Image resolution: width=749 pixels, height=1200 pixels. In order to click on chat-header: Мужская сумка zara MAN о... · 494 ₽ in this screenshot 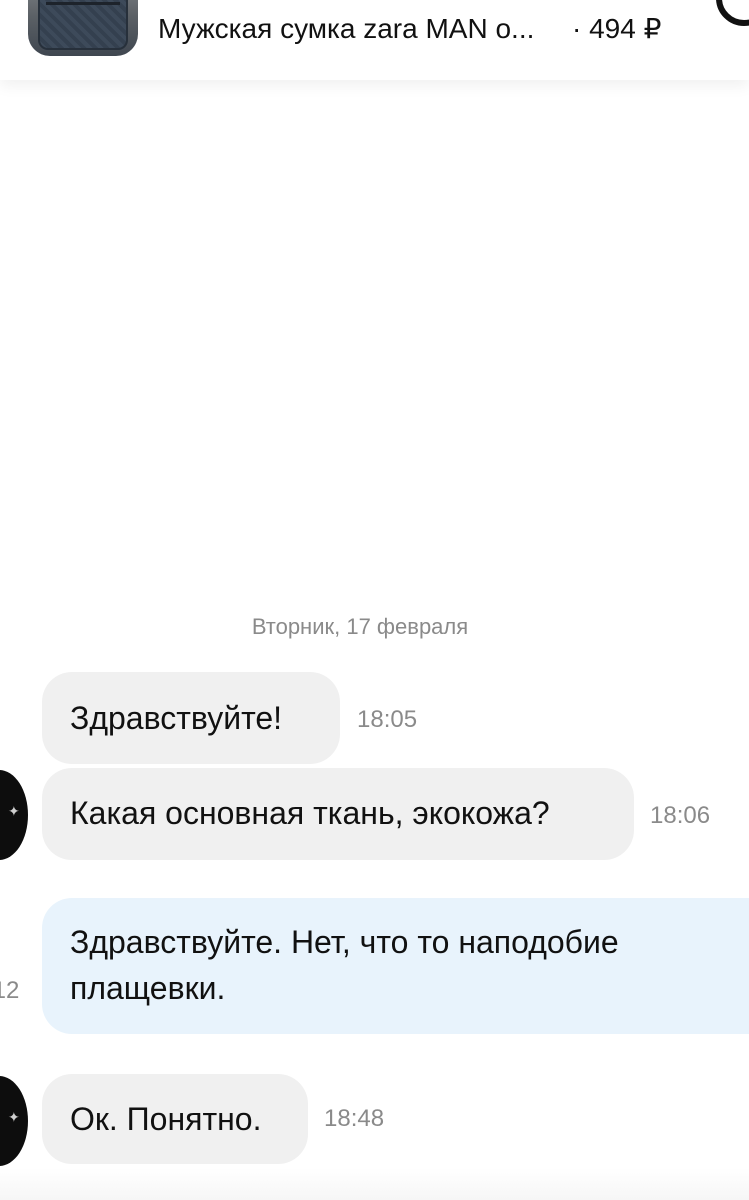, I will do `click(374, 40)`.